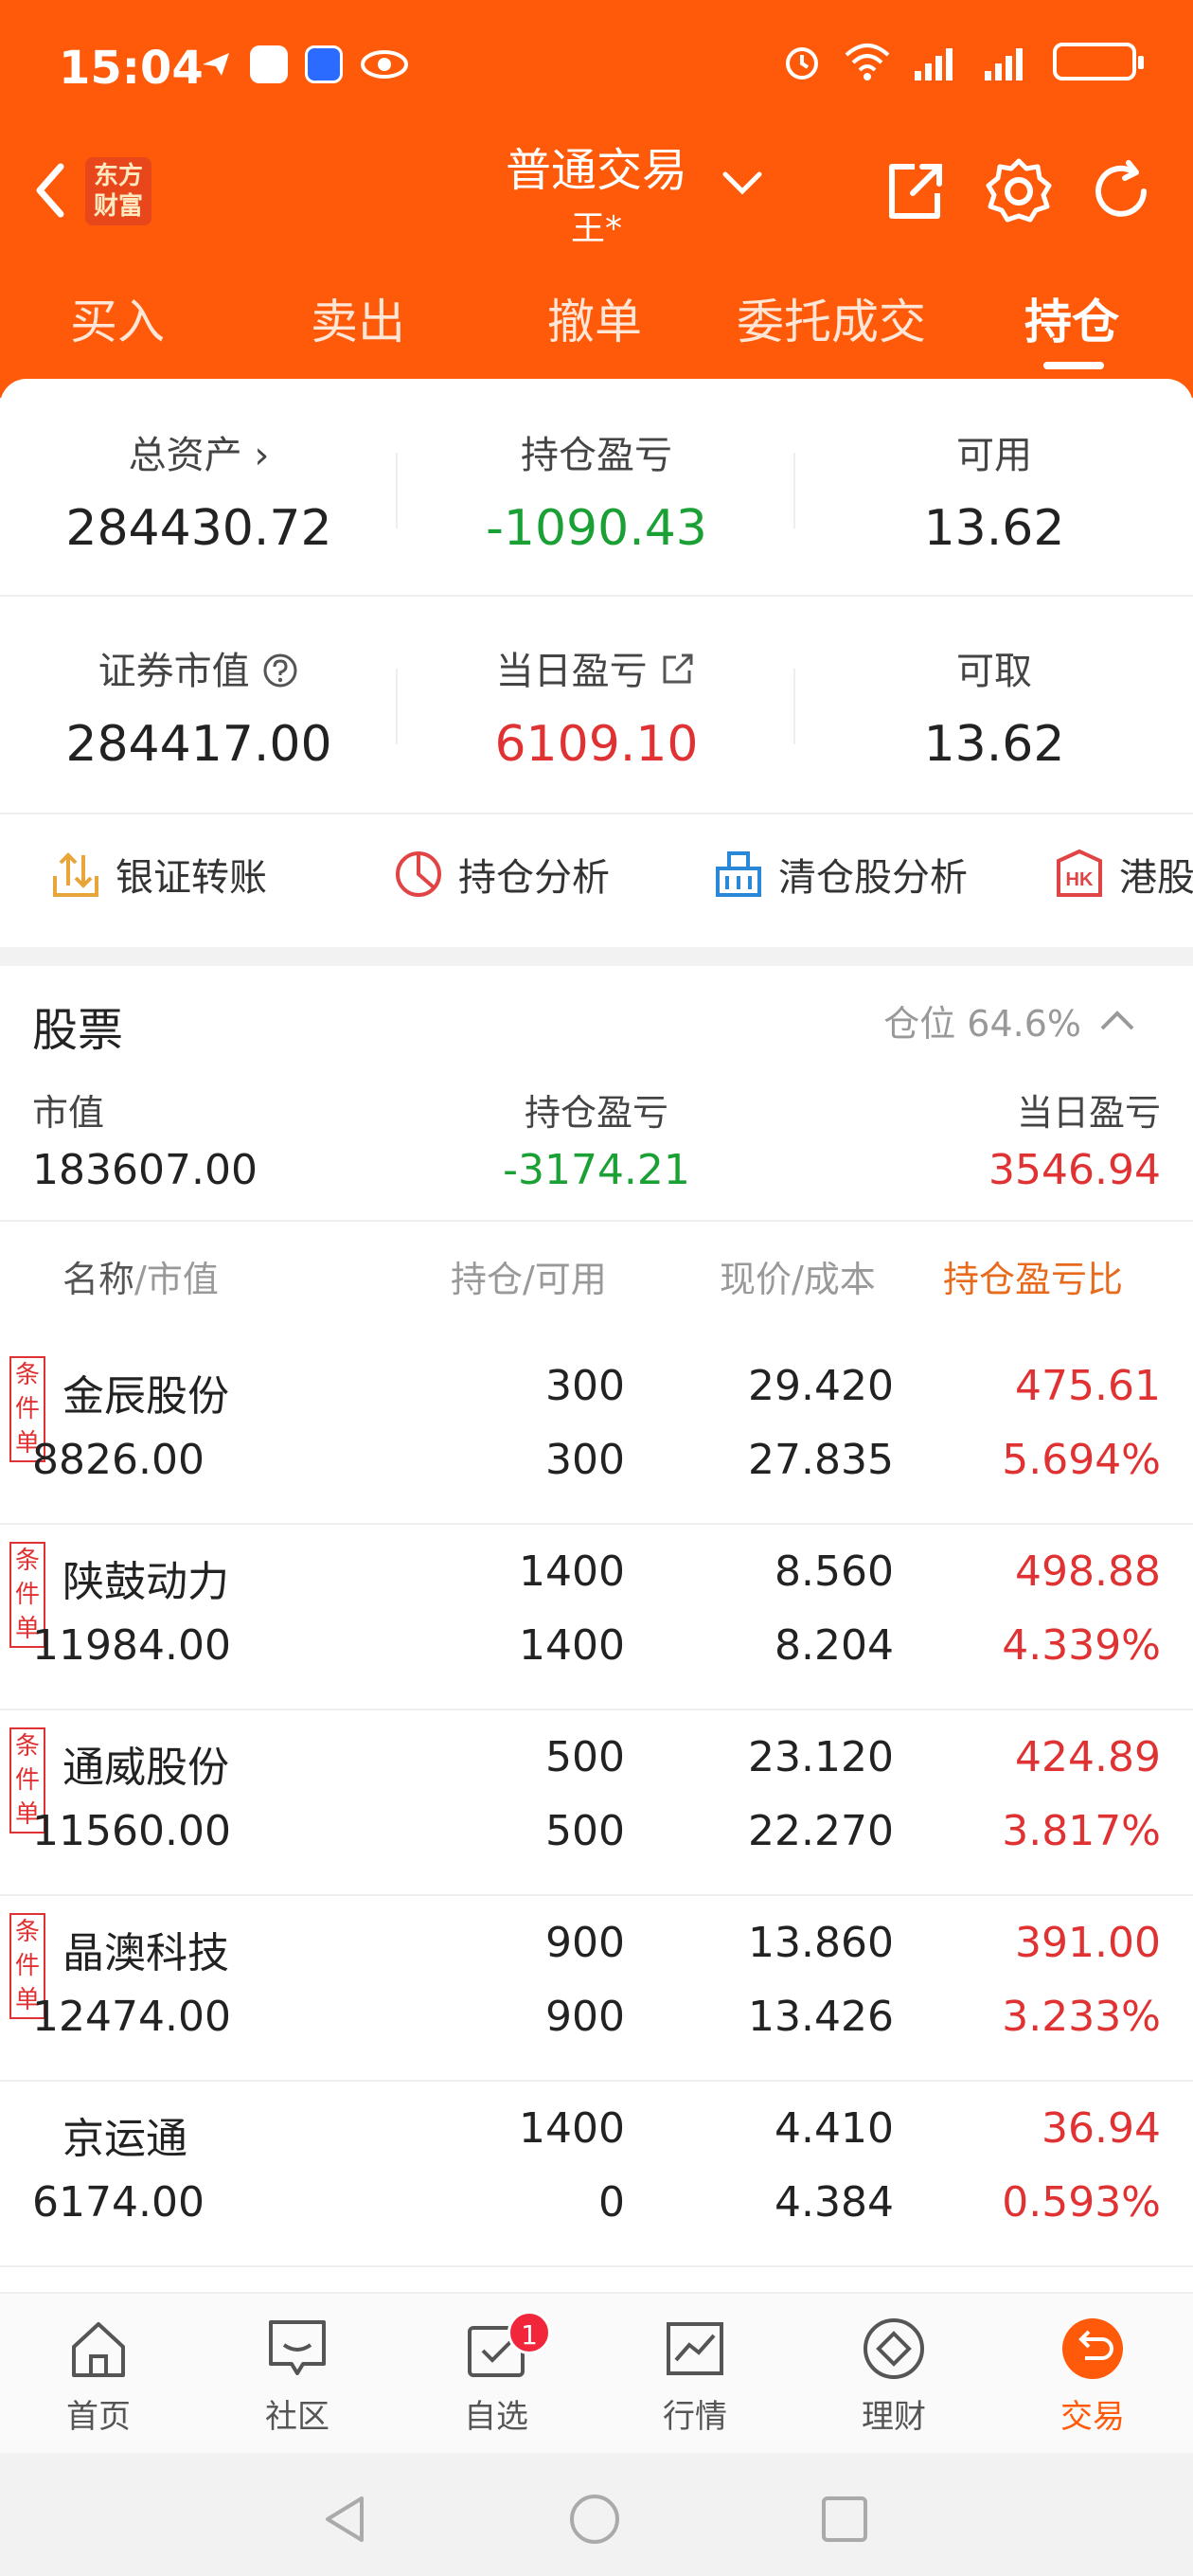 This screenshot has height=2576, width=1193. Describe the element at coordinates (742, 183) in the screenshot. I see `chevron-down-icon` at that location.